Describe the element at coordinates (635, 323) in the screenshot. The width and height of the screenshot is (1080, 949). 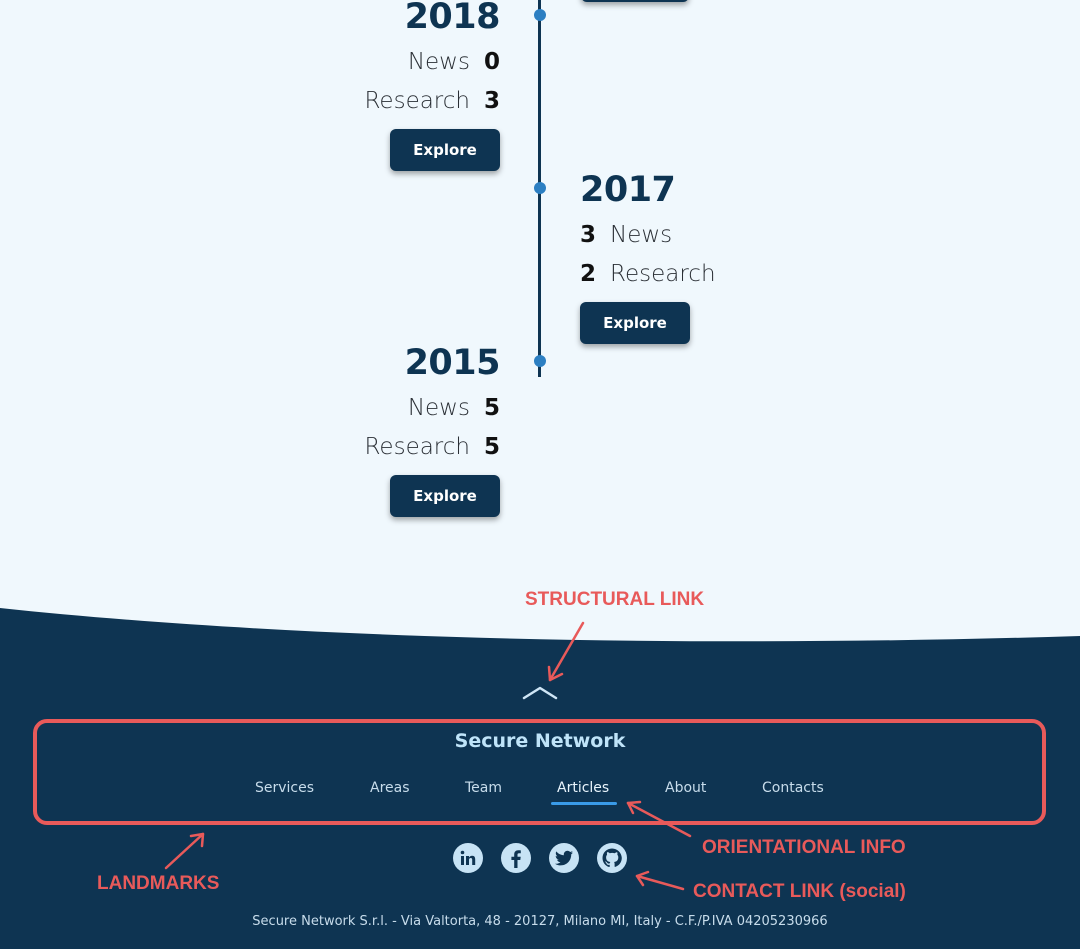
I see `explore-button-2017: Explore` at that location.